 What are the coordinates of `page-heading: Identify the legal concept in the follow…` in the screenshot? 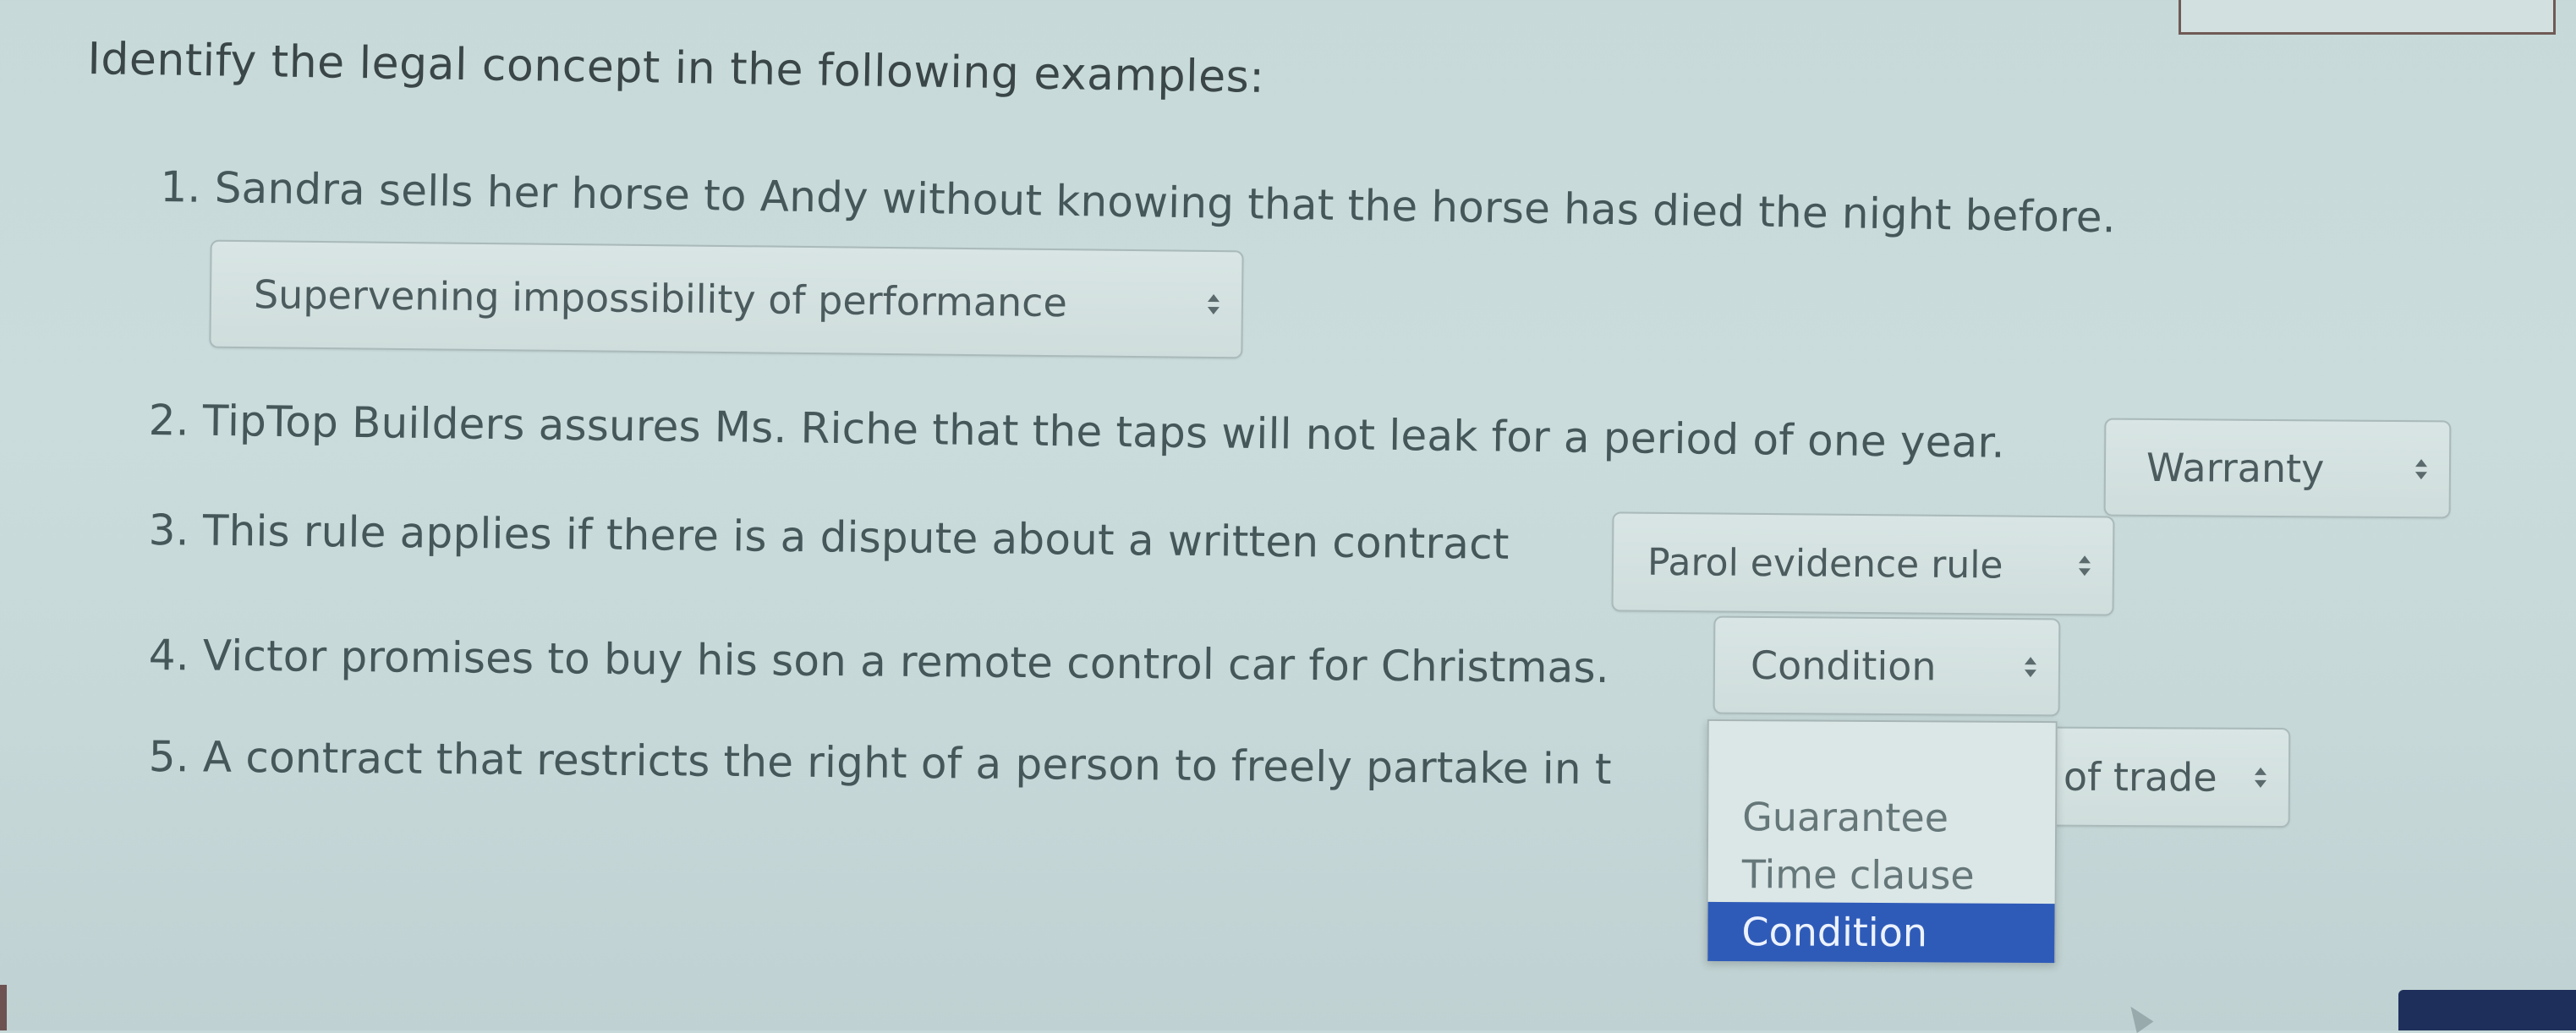 It's located at (676, 68).